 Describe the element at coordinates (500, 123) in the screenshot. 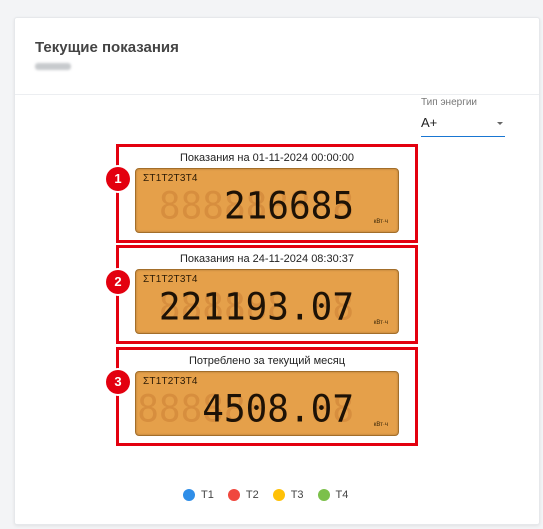

I see `chevron-down-icon` at that location.